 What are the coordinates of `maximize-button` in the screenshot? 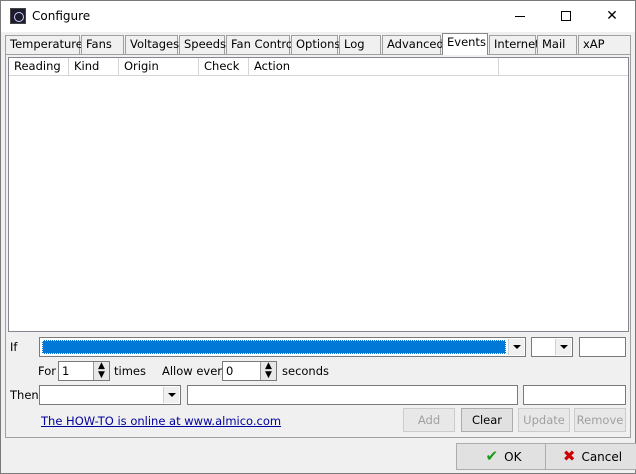 It's located at (566, 16).